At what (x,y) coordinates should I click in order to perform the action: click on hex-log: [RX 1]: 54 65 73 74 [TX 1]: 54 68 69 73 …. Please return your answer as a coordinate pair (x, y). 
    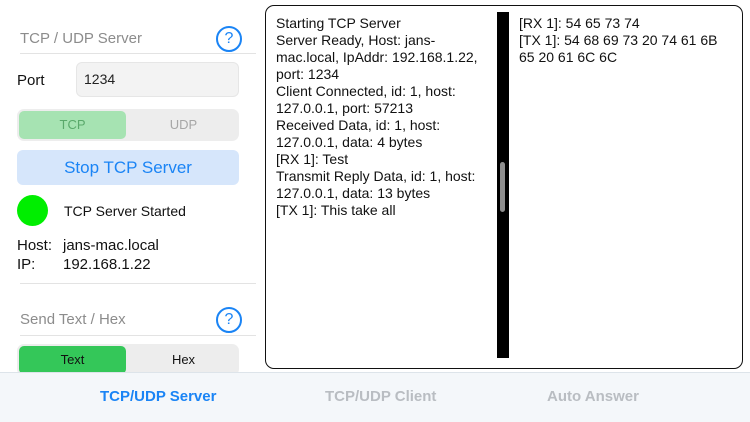
    Looking at the image, I should click on (627, 40).